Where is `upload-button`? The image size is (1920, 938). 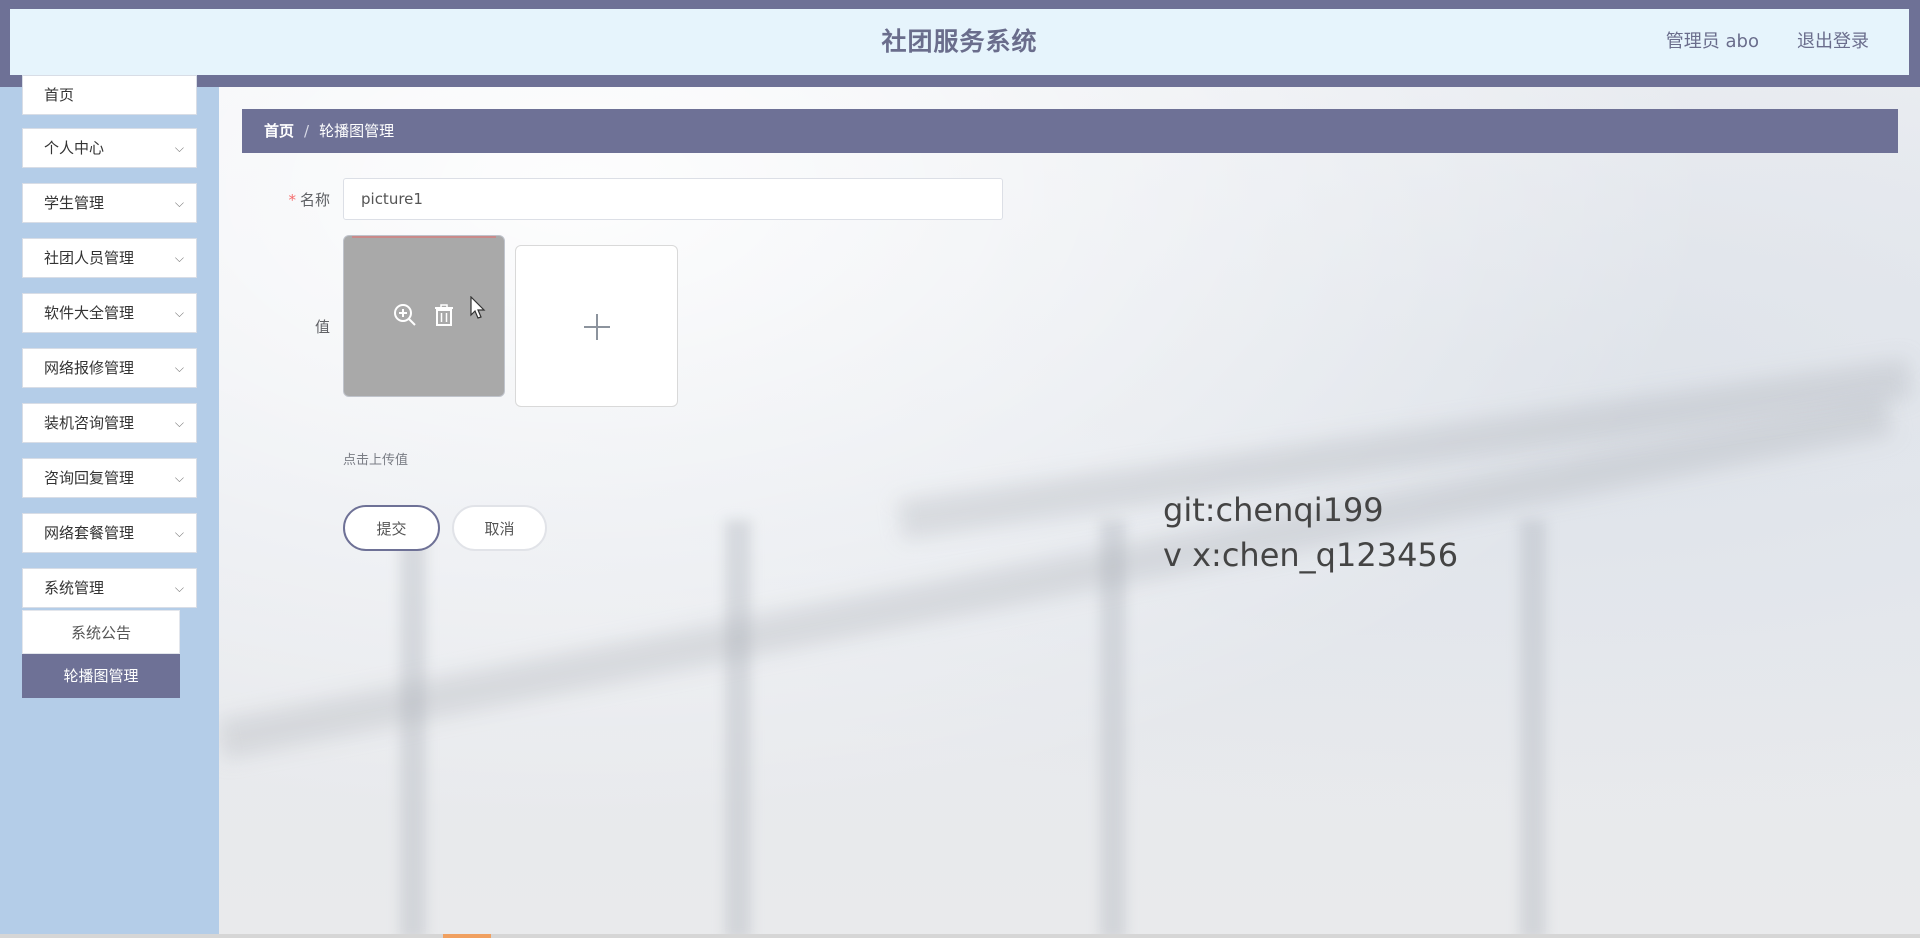 upload-button is located at coordinates (596, 326).